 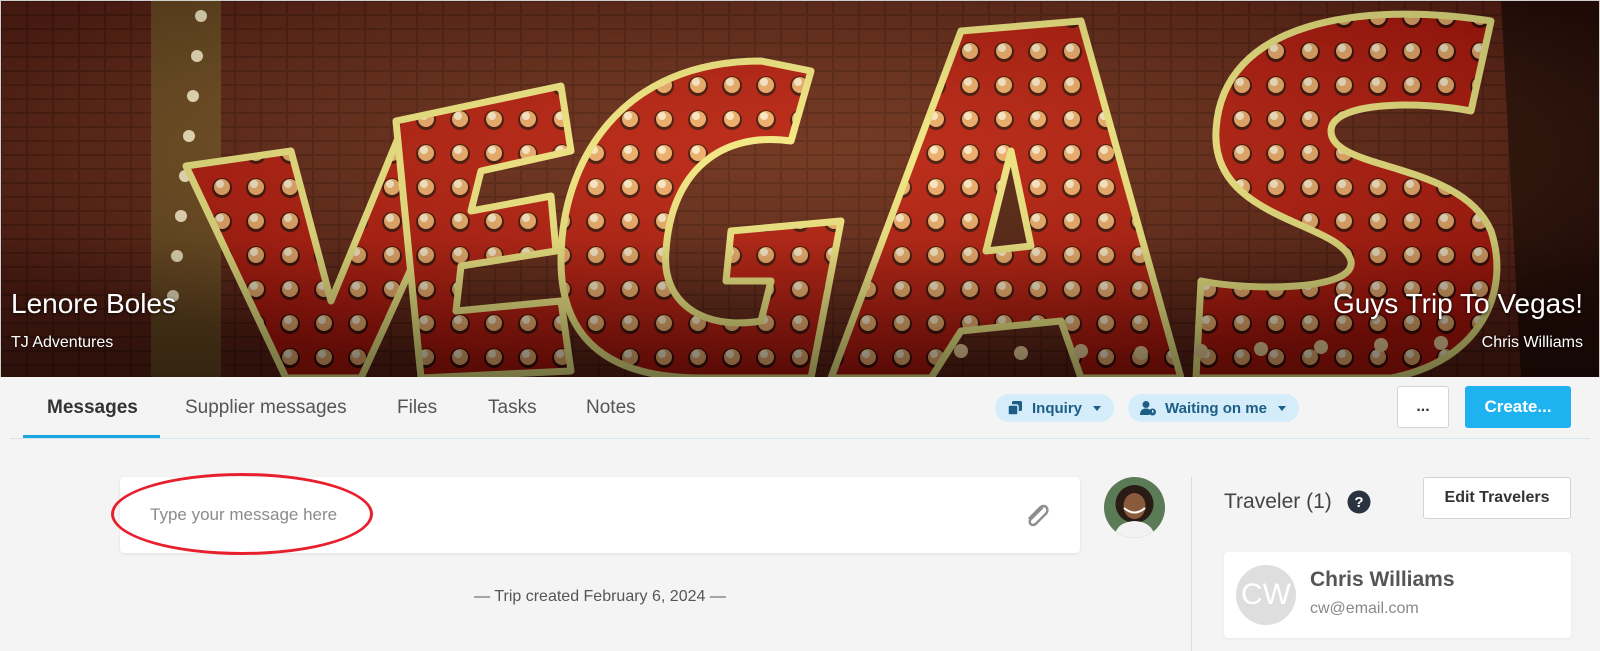 I want to click on edit-travelers-button: Edit Travelers, so click(x=1497, y=498).